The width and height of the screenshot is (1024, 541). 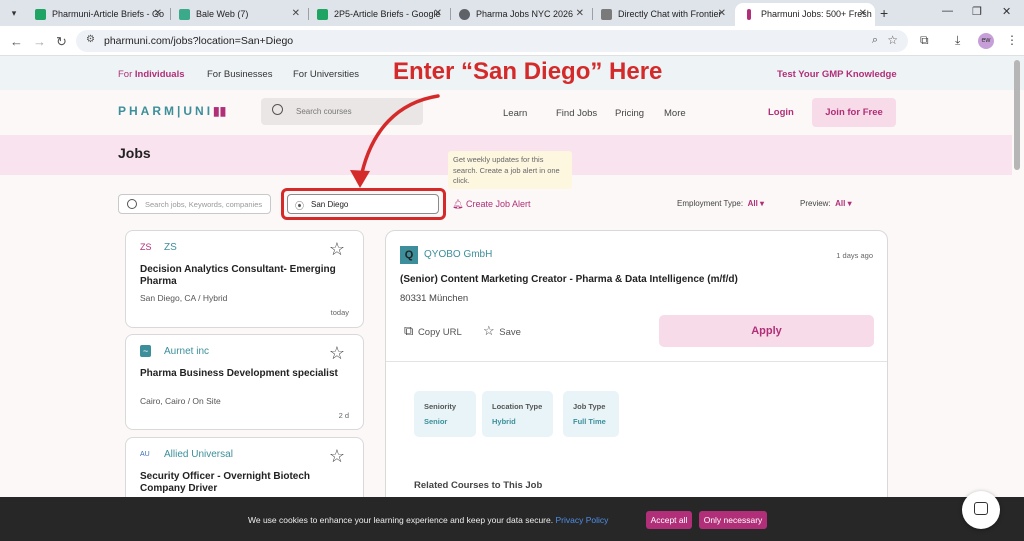 What do you see at coordinates (517, 406) in the screenshot?
I see `tag-key: Location Type` at bounding box center [517, 406].